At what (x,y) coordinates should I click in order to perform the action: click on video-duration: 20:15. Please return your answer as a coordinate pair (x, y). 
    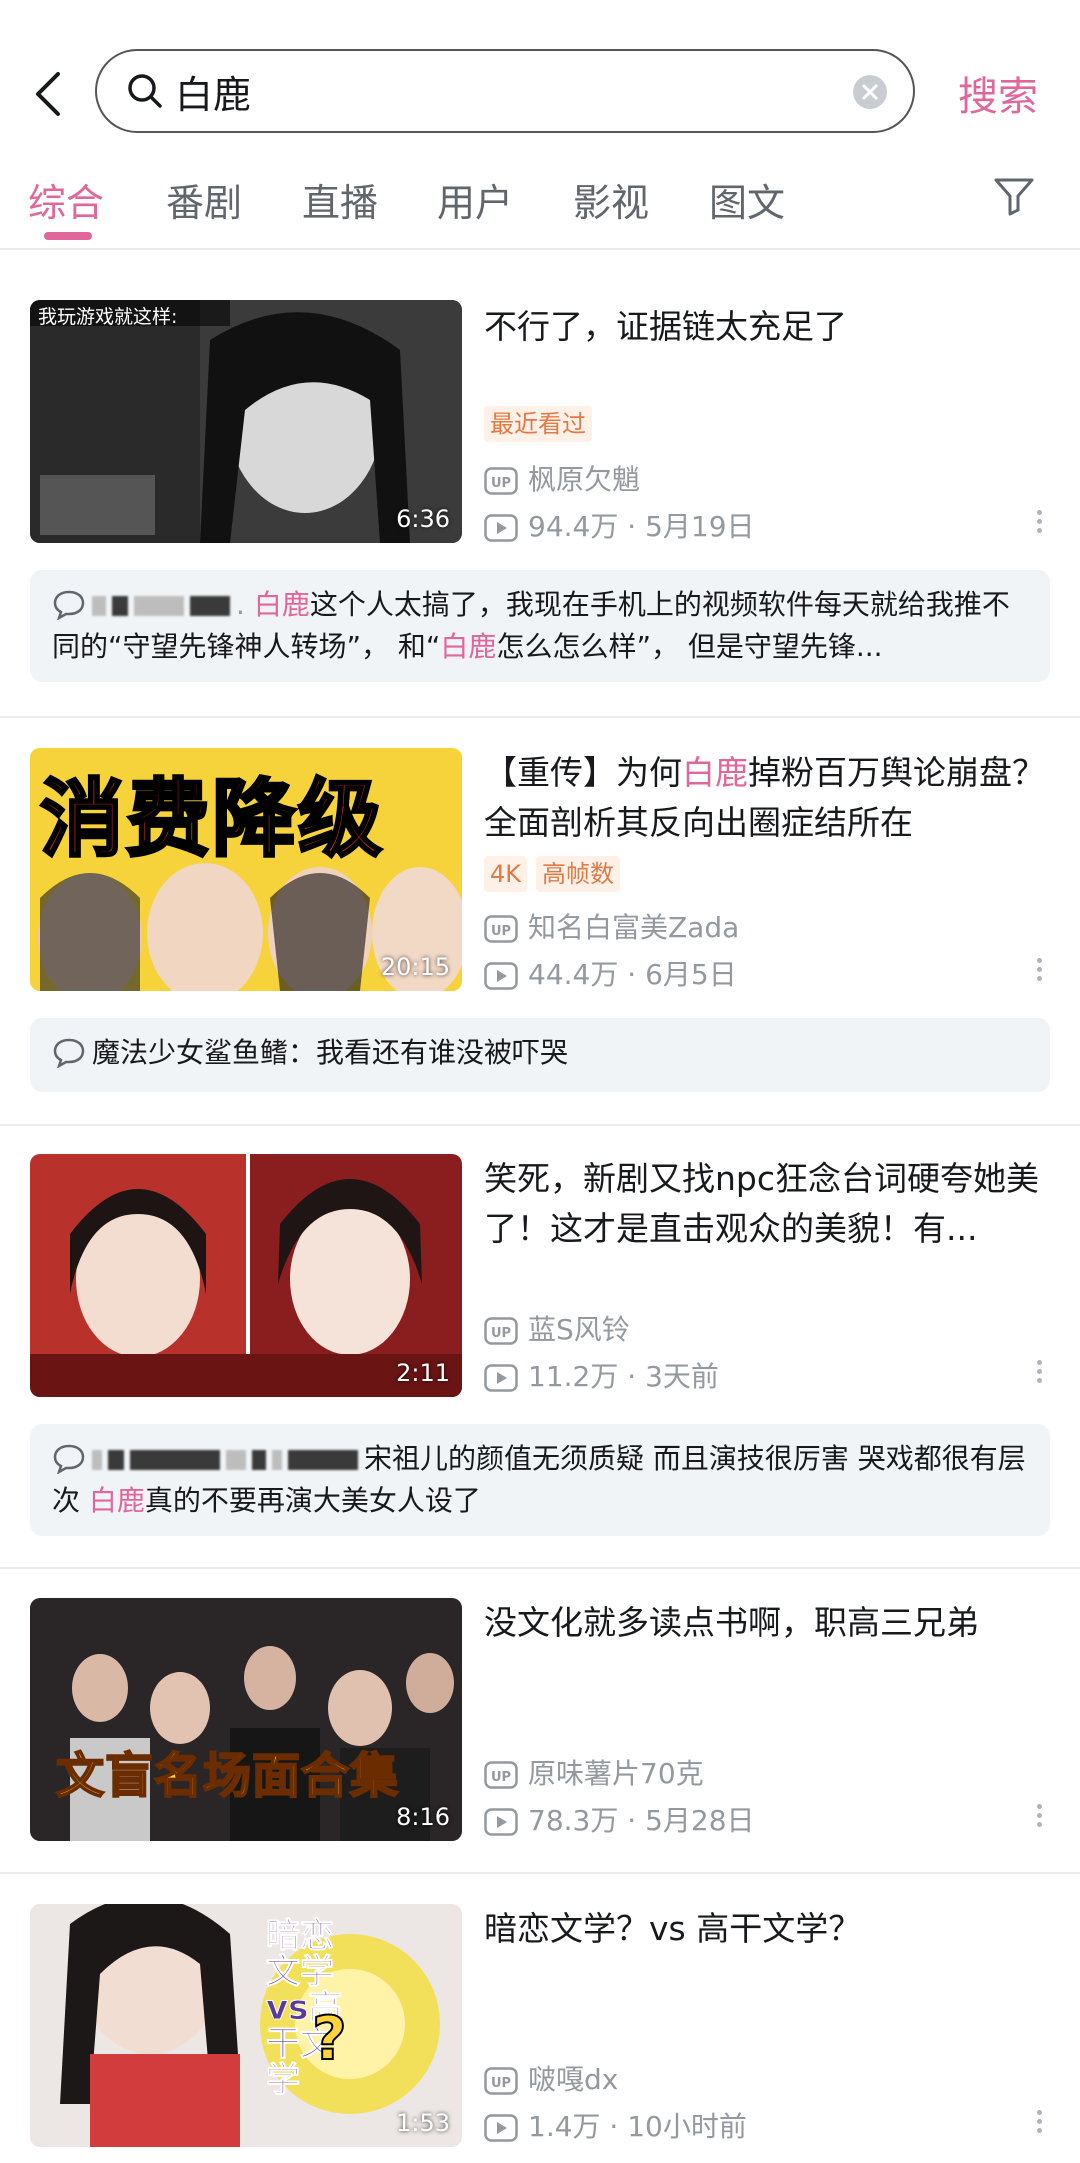
    Looking at the image, I should click on (415, 967).